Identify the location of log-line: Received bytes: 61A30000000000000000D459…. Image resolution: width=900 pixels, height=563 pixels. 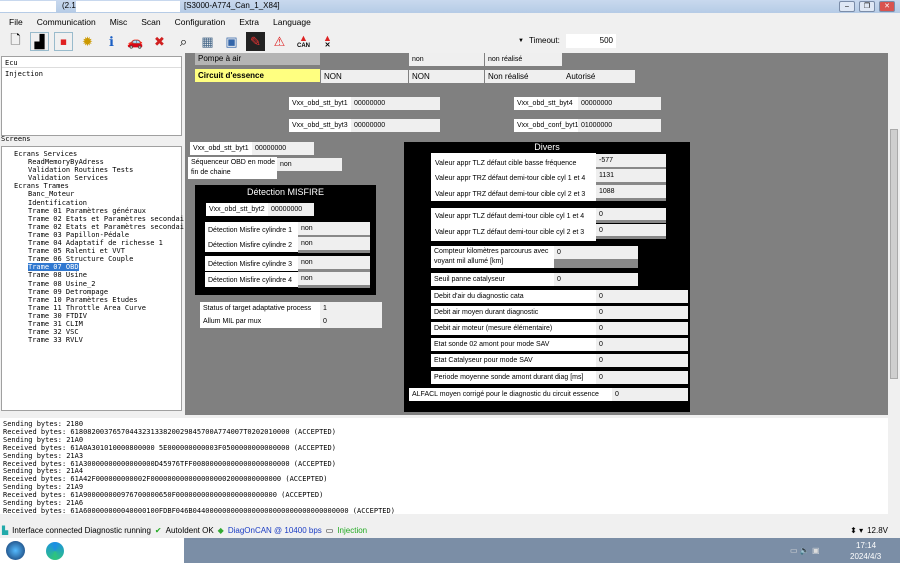
(169, 463).